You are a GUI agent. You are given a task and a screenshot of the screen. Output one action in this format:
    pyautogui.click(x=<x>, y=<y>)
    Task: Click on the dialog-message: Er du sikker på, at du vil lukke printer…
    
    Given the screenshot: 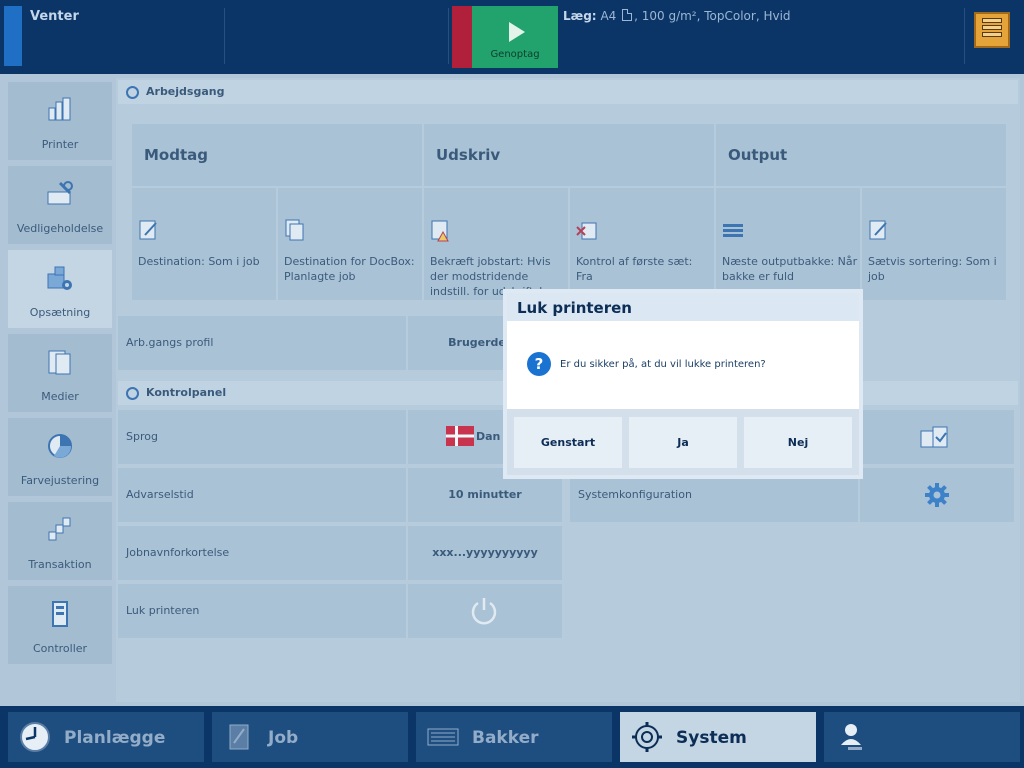 What is the action you would take?
    pyautogui.click(x=663, y=364)
    